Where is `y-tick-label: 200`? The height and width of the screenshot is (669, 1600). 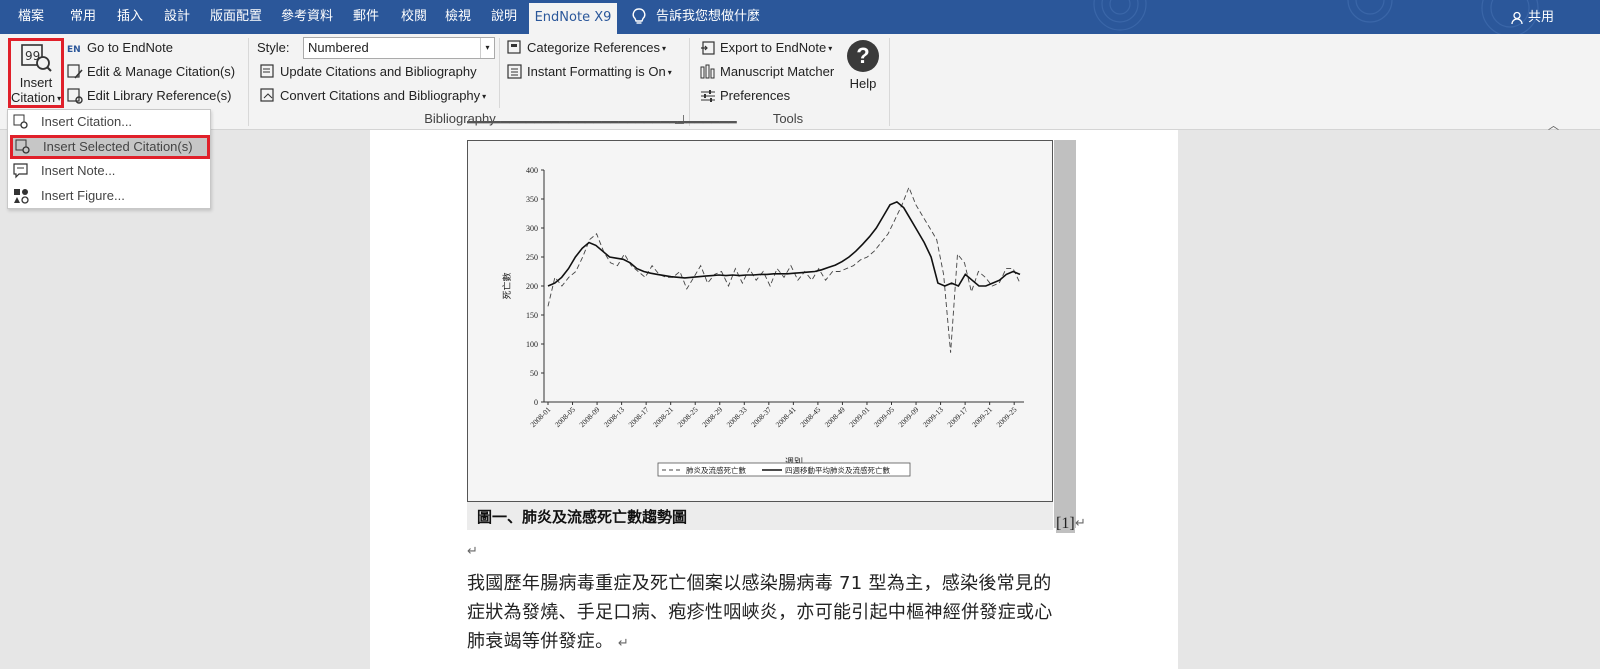 y-tick-label: 200 is located at coordinates (532, 286).